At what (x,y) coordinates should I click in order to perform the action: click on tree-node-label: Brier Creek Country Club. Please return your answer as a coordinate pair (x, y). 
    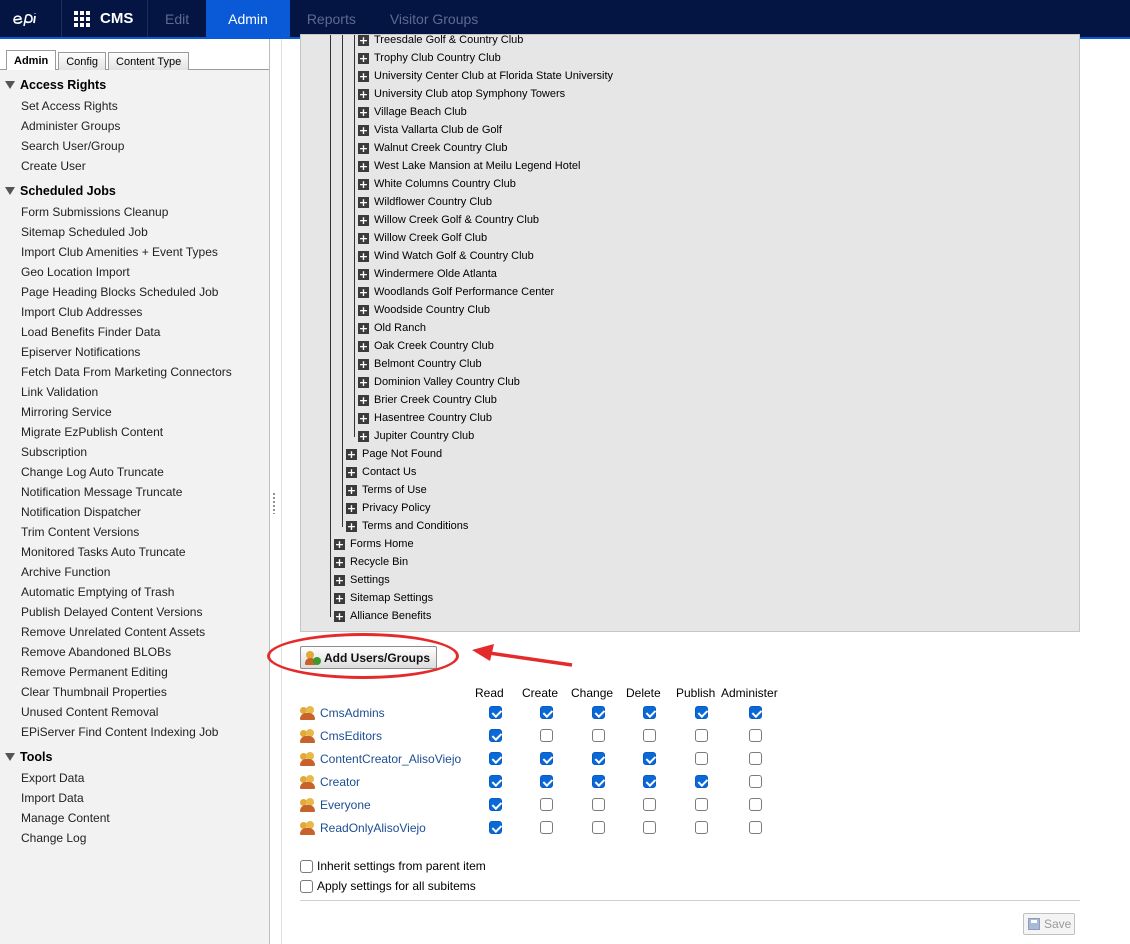
    Looking at the image, I should click on (435, 400).